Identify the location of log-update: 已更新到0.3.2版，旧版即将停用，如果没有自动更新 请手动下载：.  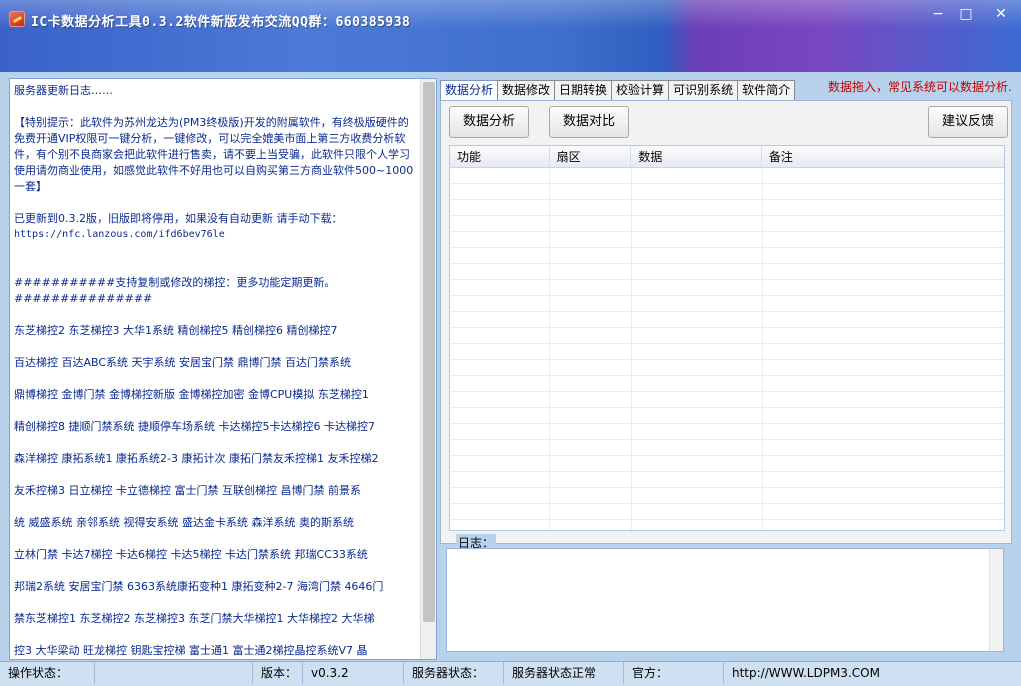
(178, 218).